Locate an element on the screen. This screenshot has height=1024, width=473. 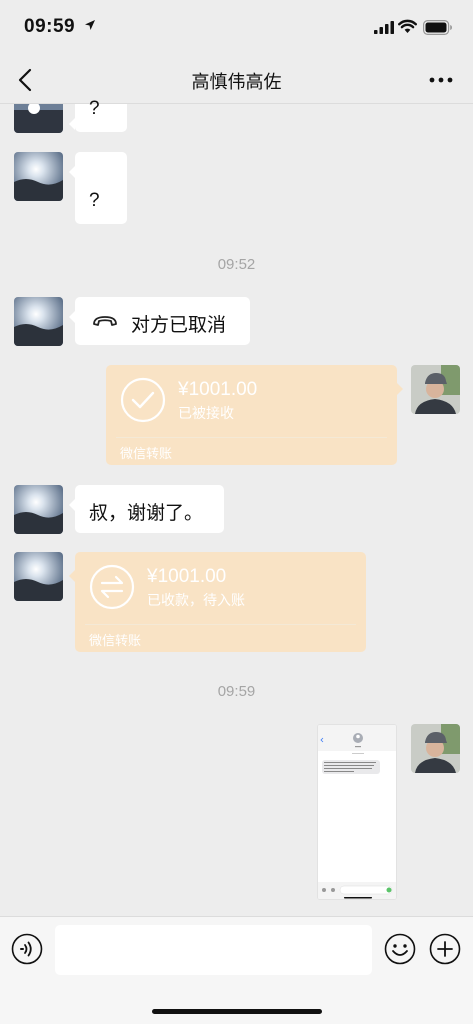
transfer-status: 已被接收 is located at coordinates (206, 413).